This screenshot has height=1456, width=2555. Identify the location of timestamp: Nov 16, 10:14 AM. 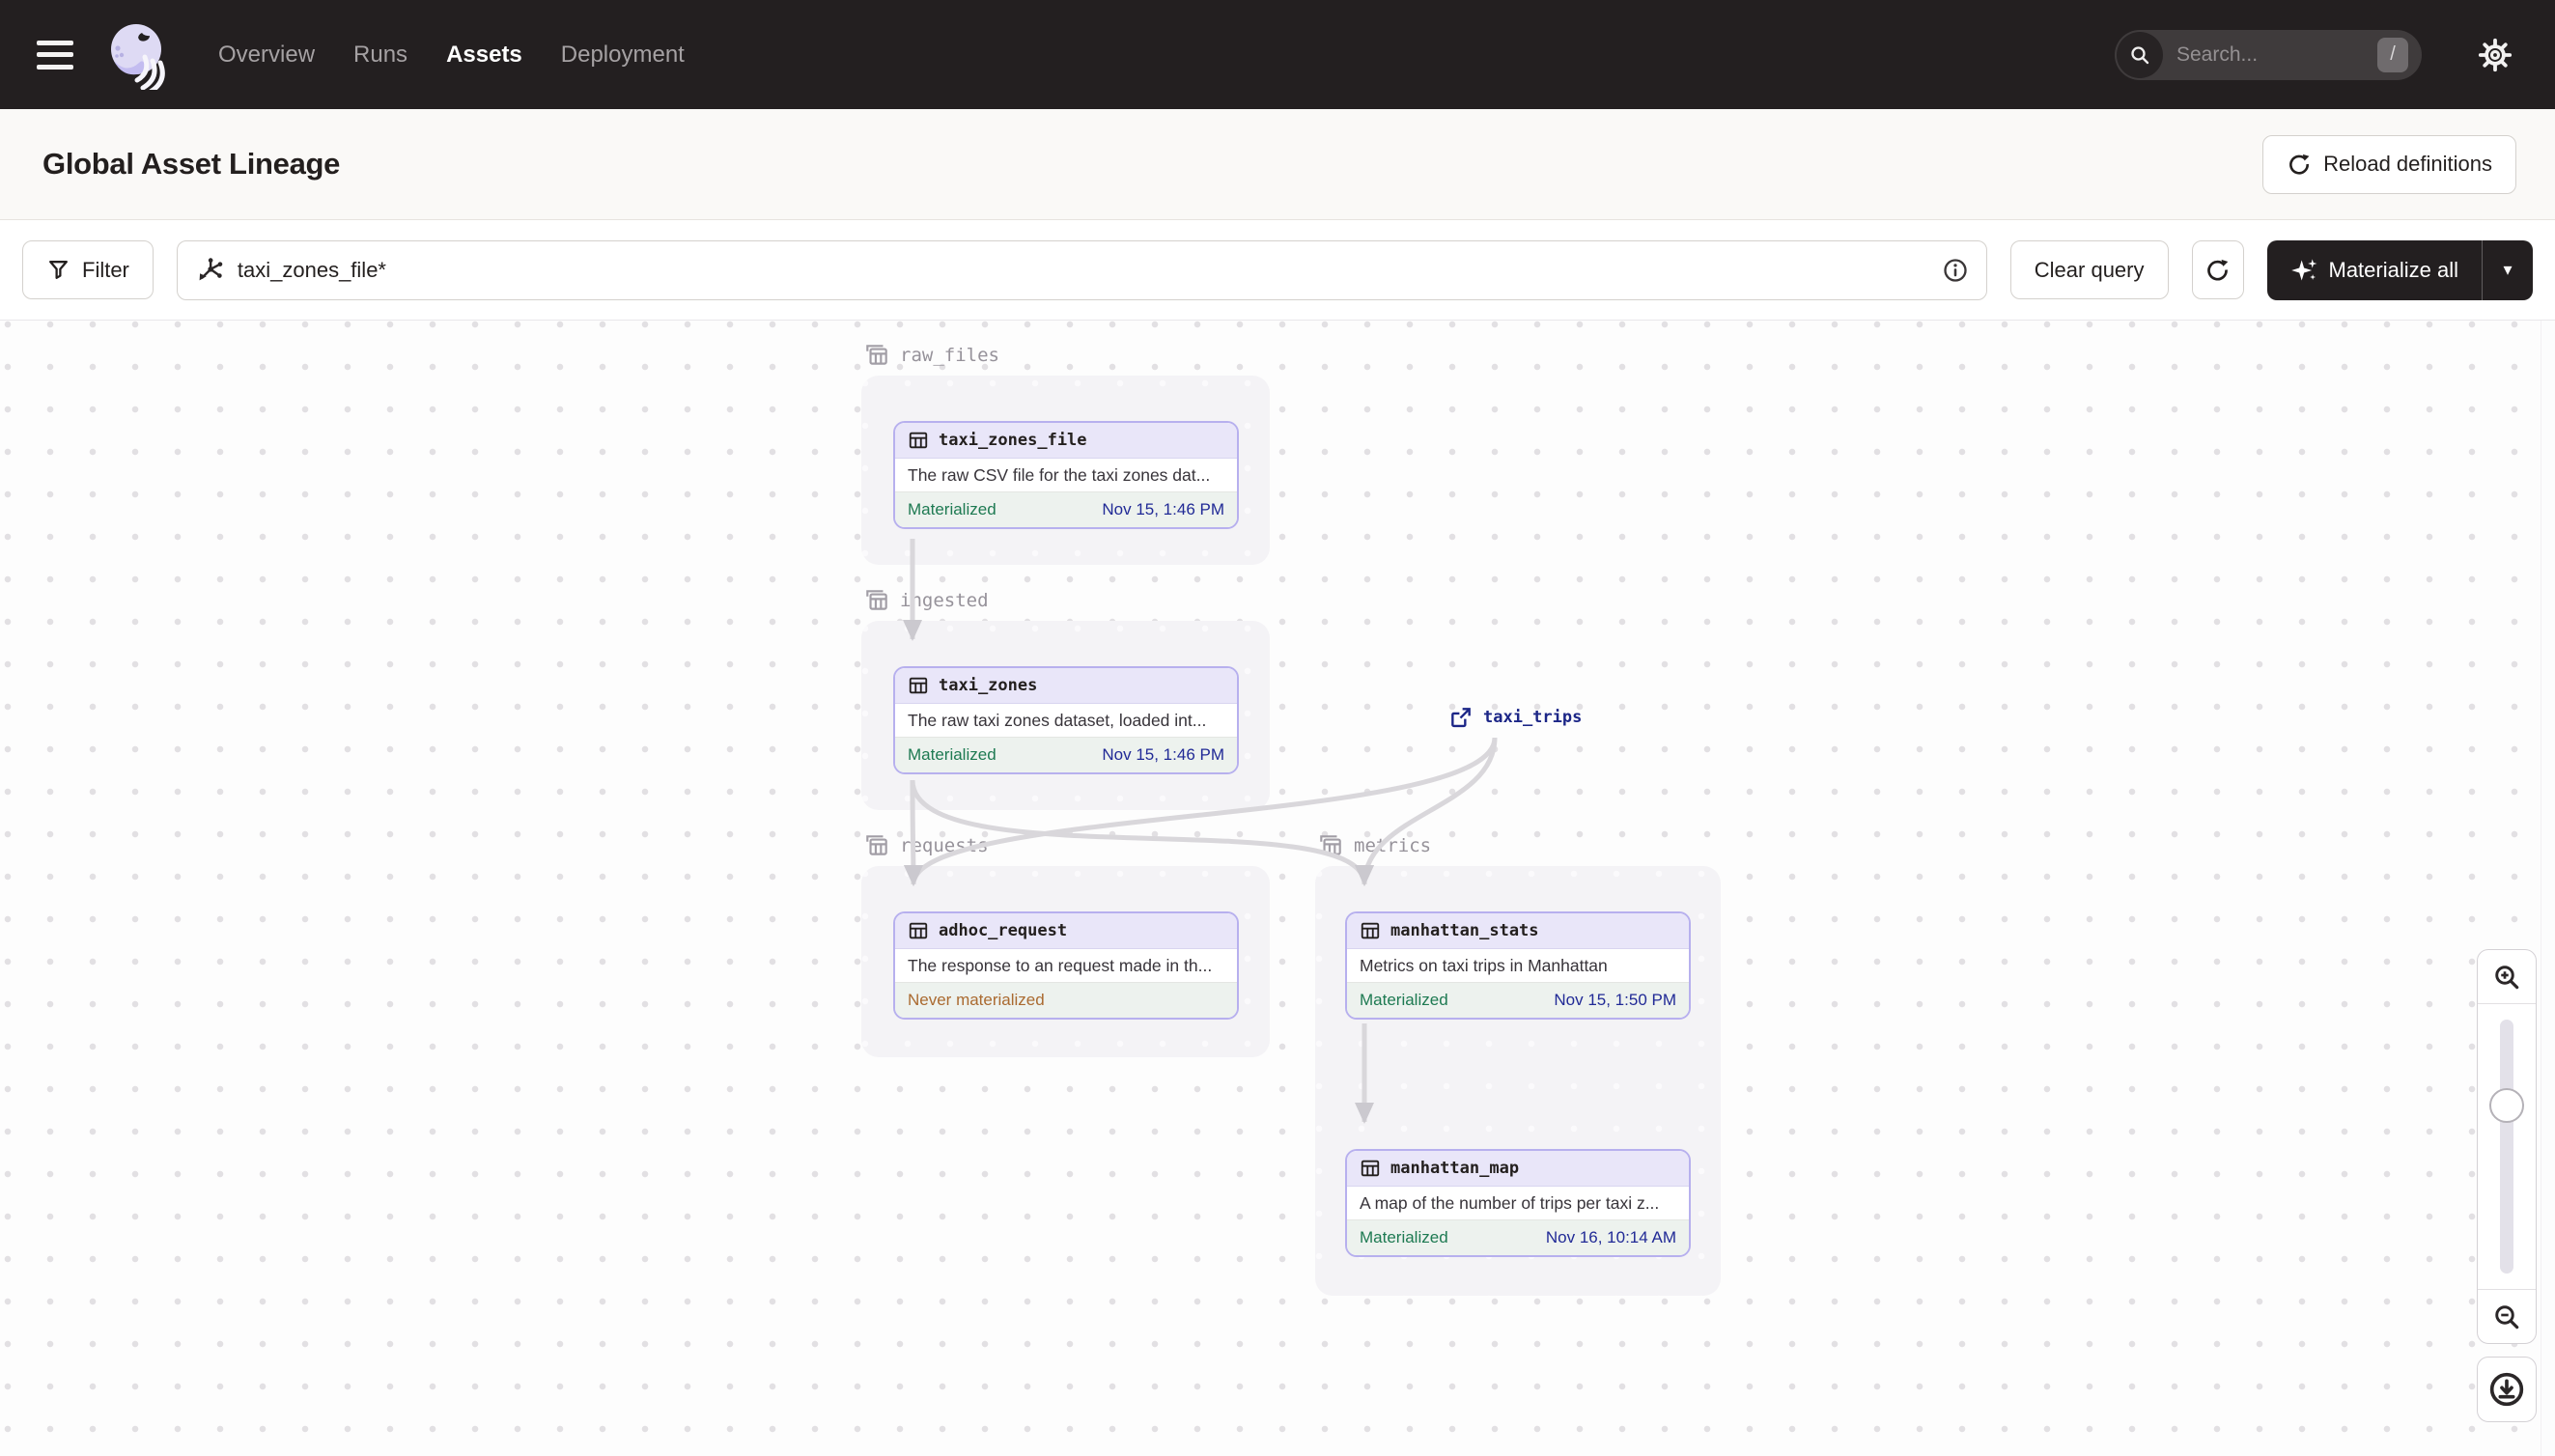
(1610, 1237).